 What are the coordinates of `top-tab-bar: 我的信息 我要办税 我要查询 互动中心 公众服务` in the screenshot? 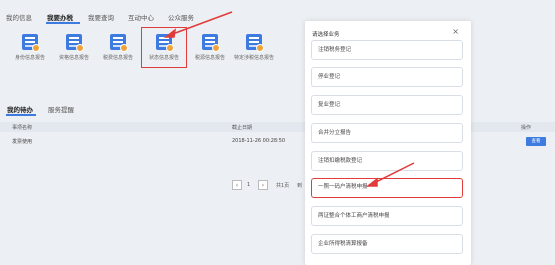 It's located at (277, 11).